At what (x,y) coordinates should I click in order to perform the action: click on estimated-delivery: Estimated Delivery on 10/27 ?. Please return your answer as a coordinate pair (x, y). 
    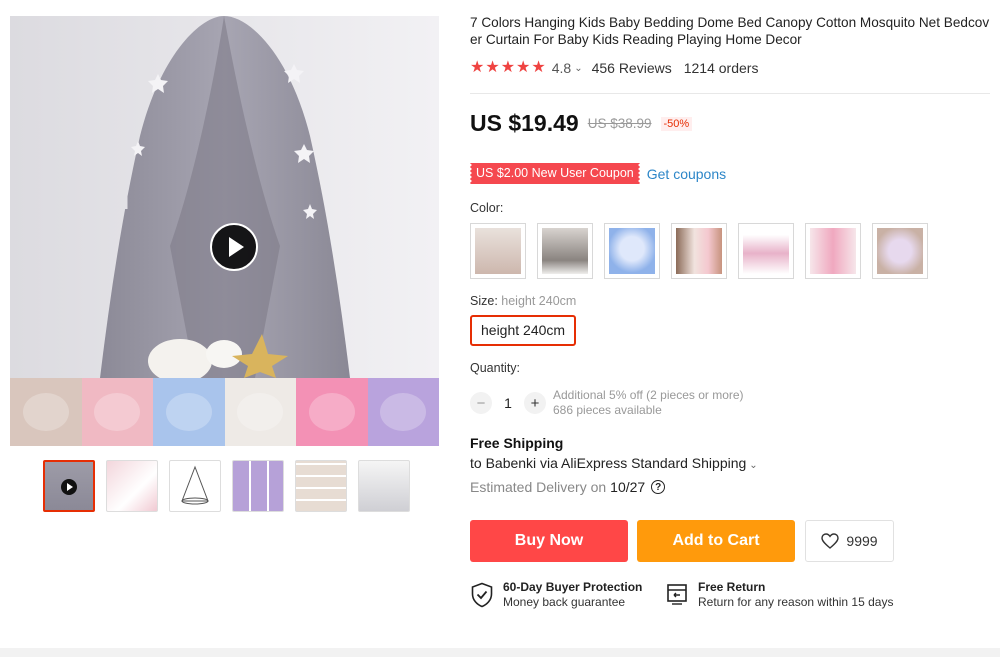
    Looking at the image, I should click on (568, 487).